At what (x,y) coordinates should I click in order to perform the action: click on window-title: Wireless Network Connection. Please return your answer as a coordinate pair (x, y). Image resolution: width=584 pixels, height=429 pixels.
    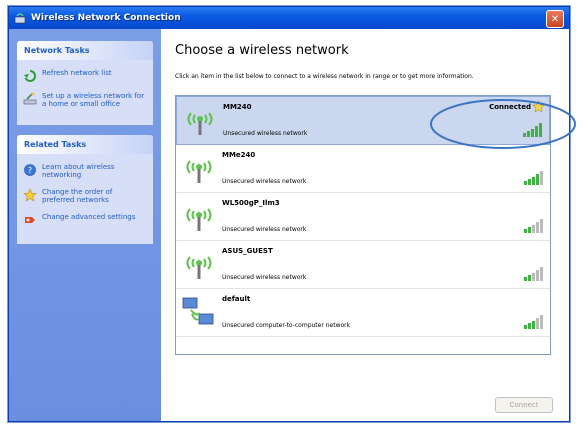
    Looking at the image, I should click on (106, 18).